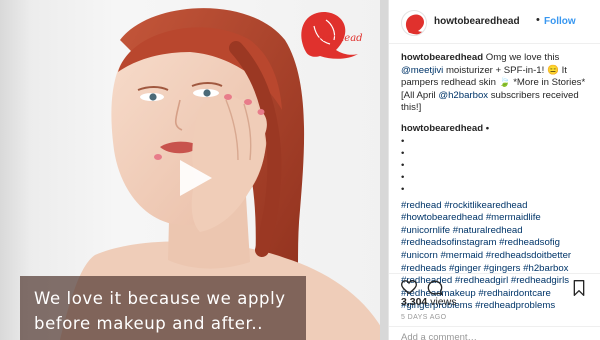 This screenshot has height=340, width=600. What do you see at coordinates (560, 21) in the screenshot?
I see `follow-button: Follow` at bounding box center [560, 21].